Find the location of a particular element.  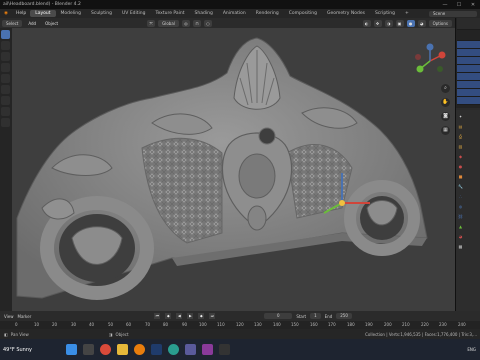

transform-icon: ⤧ is located at coordinates (151, 23).